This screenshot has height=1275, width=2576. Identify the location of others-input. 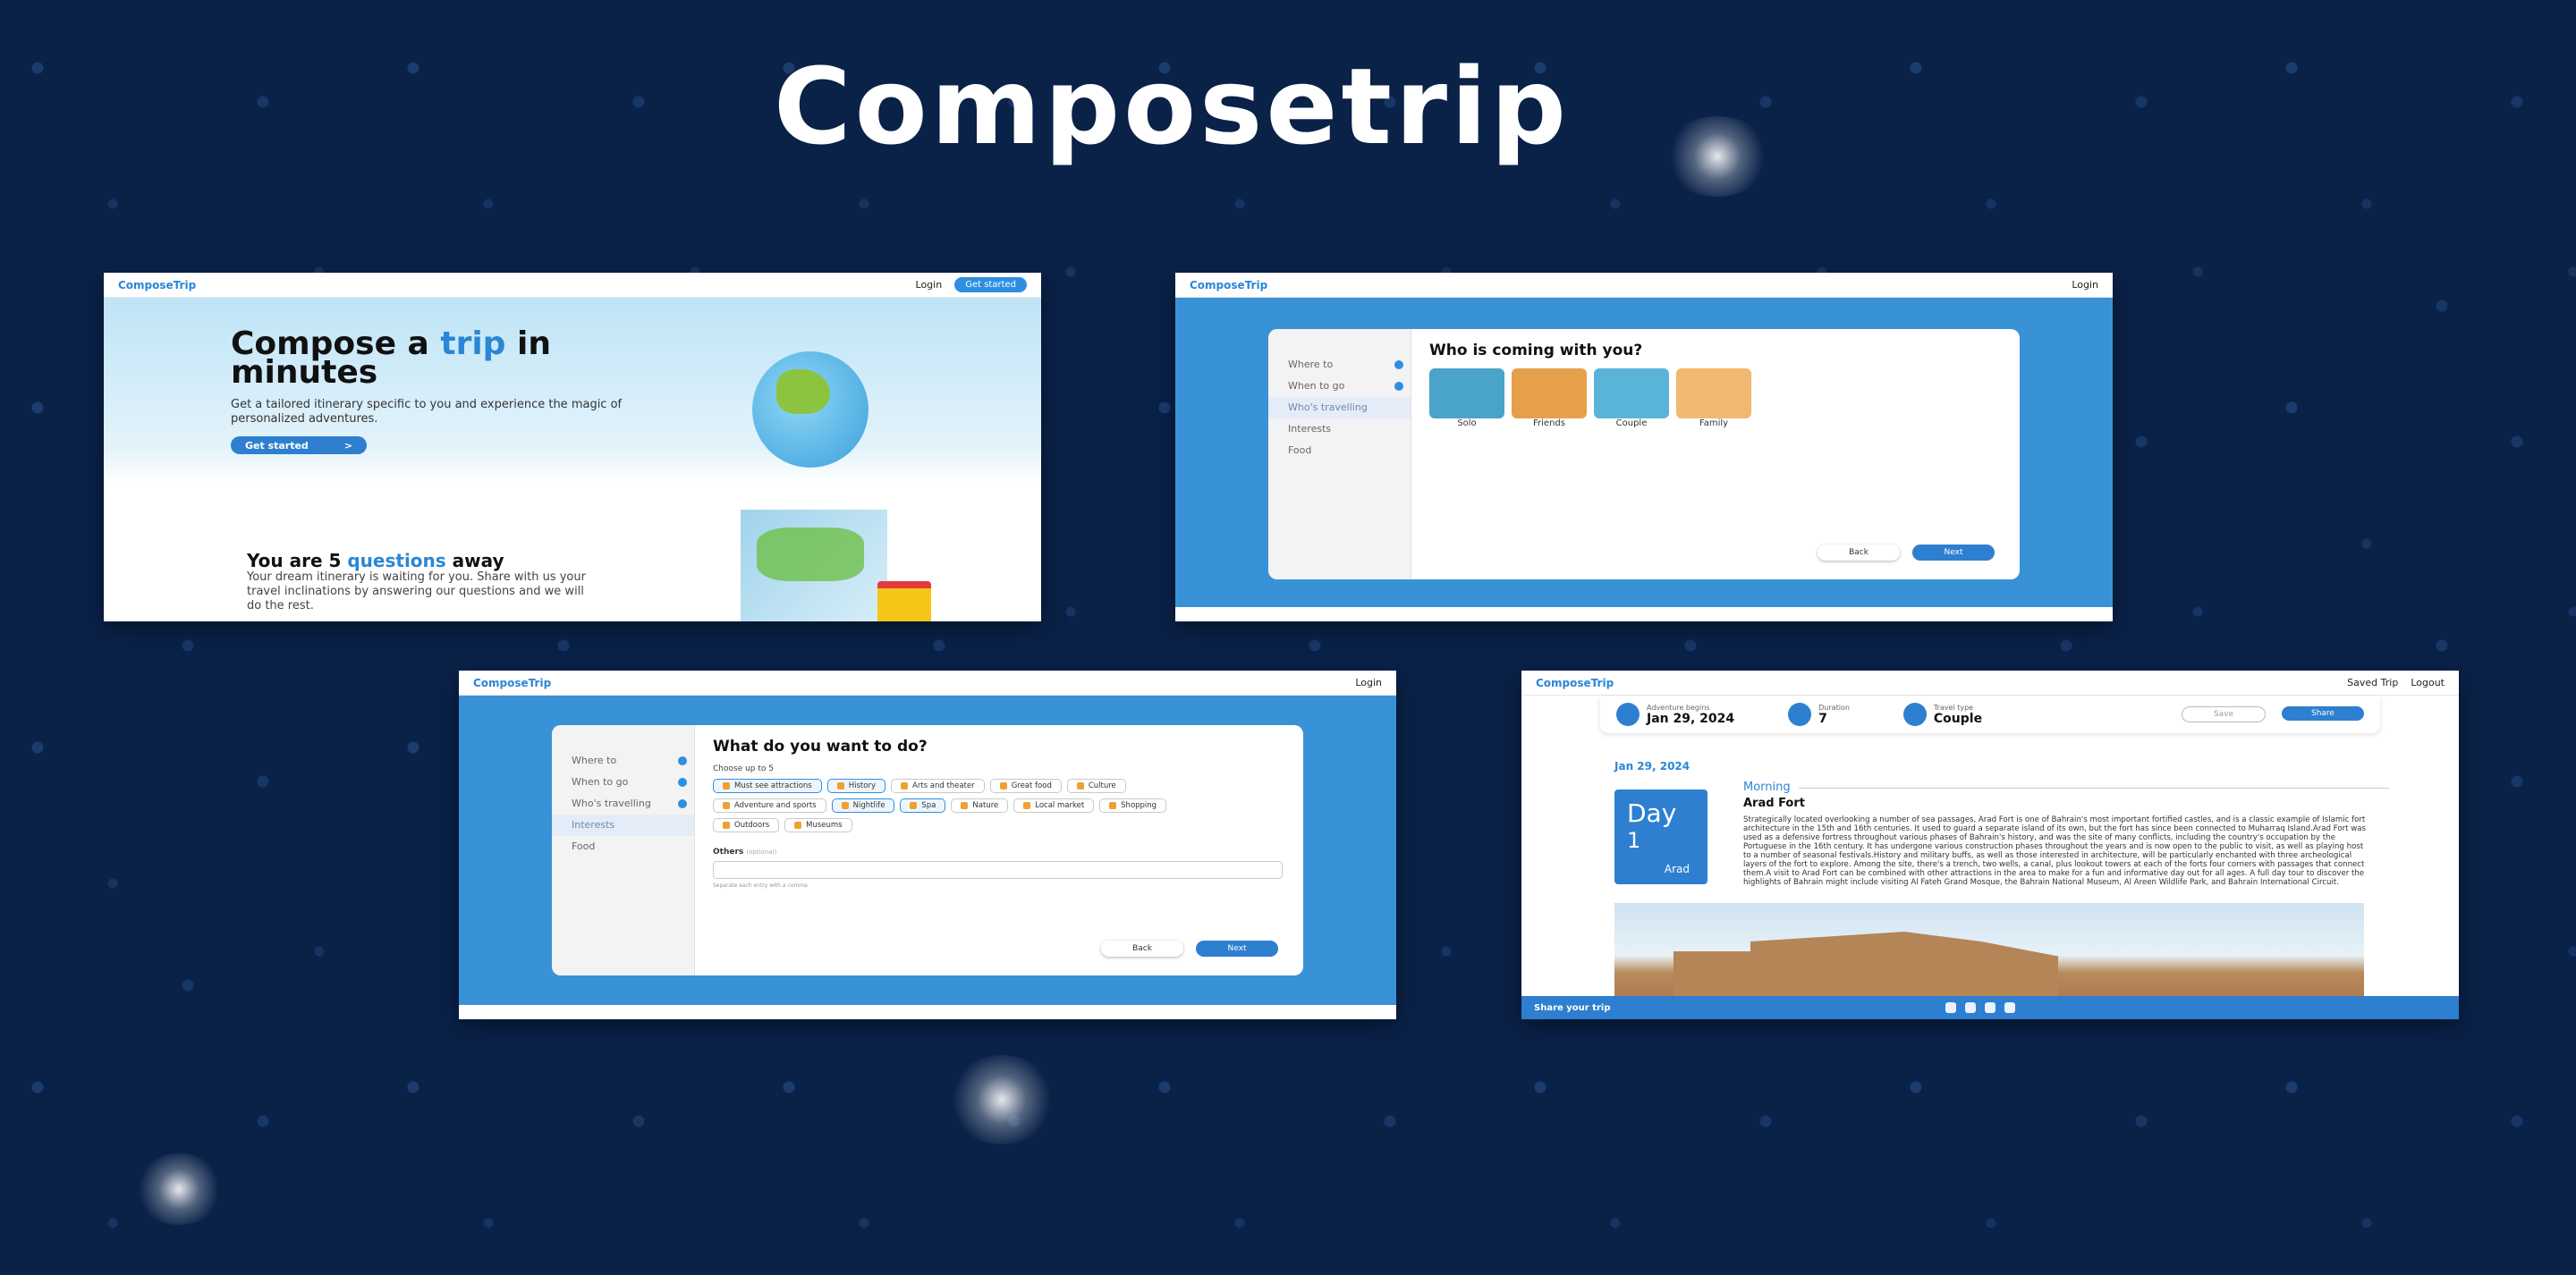
(998, 870).